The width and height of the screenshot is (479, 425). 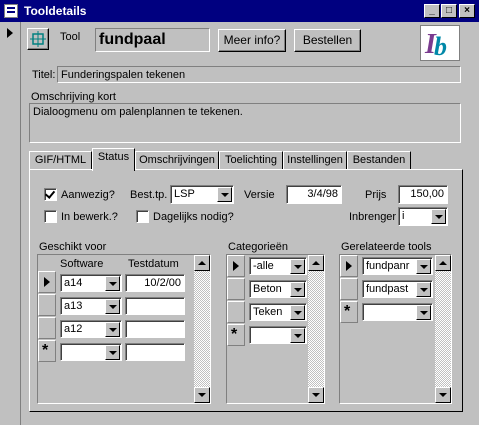 What do you see at coordinates (397, 312) in the screenshot?
I see `related-tool-dropdown` at bounding box center [397, 312].